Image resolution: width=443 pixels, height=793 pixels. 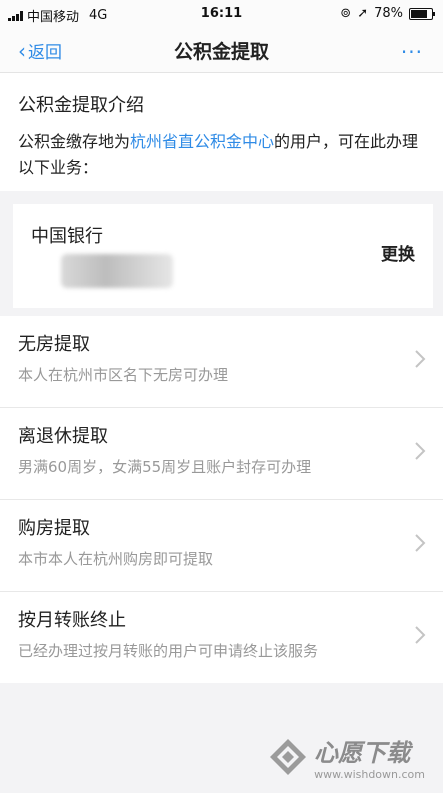 I want to click on list-item-title: 购房提取, so click(x=54, y=528).